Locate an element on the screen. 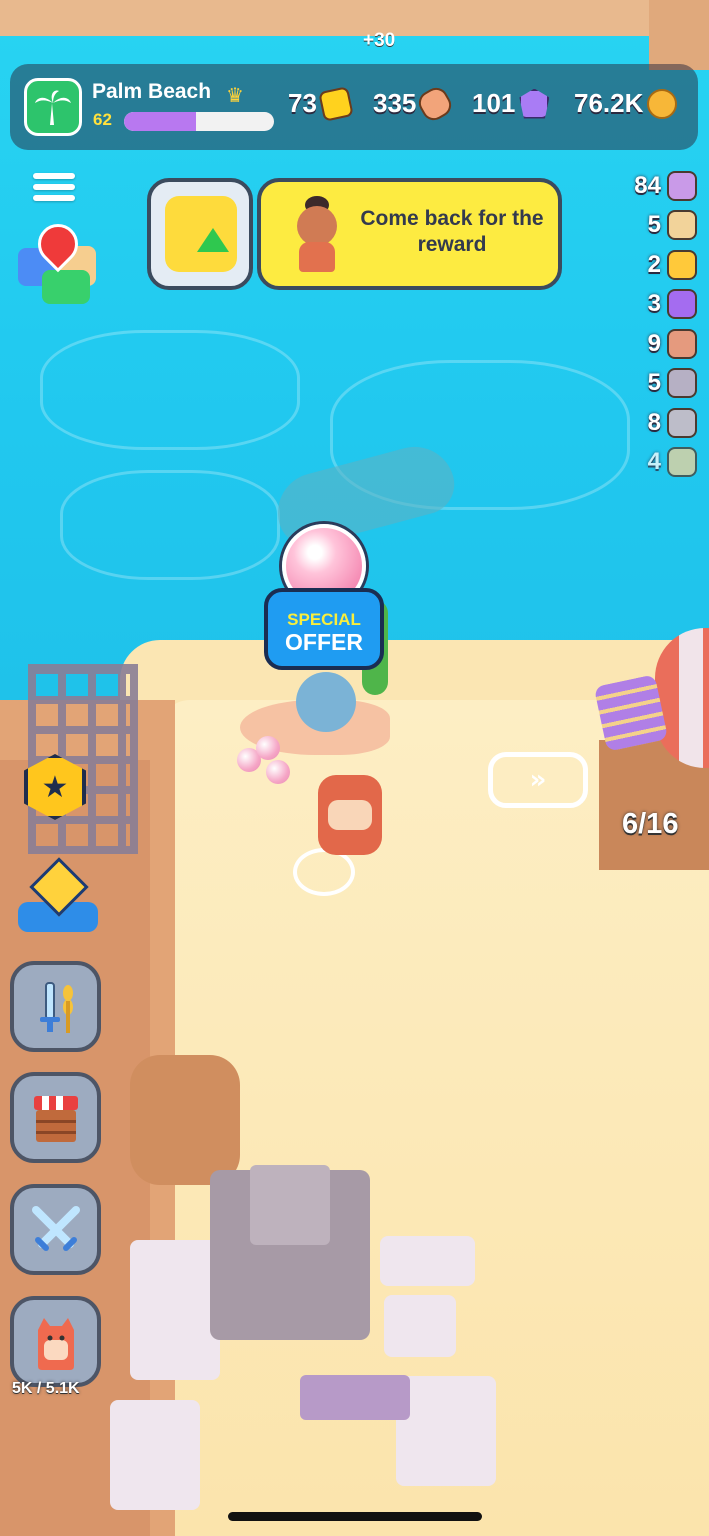 This screenshot has width=709, height=1536. scrolls-count: 335 is located at coordinates (395, 103).